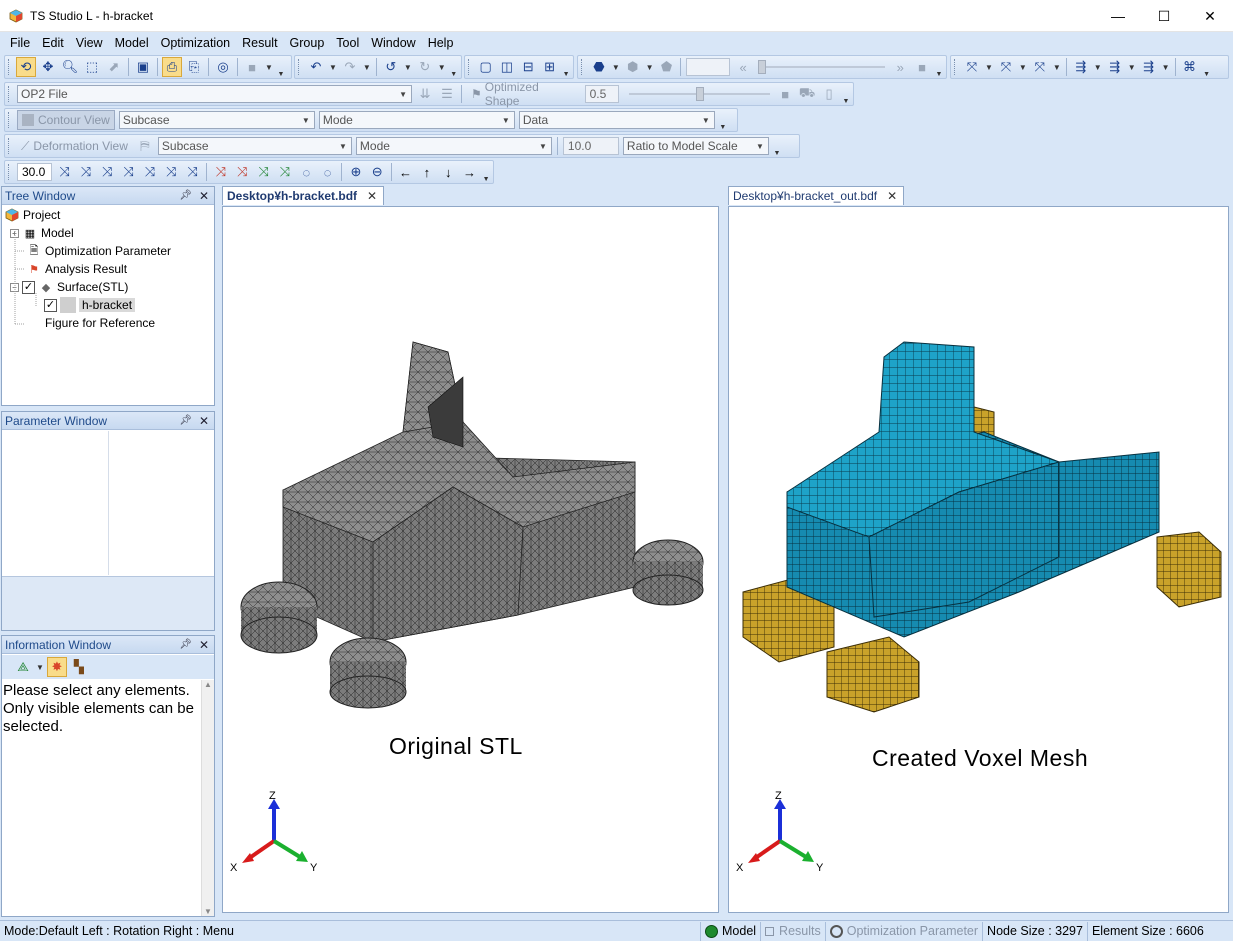 This screenshot has width=1233, height=941. What do you see at coordinates (66, 120) in the screenshot?
I see `contour-view-button: Contour View` at bounding box center [66, 120].